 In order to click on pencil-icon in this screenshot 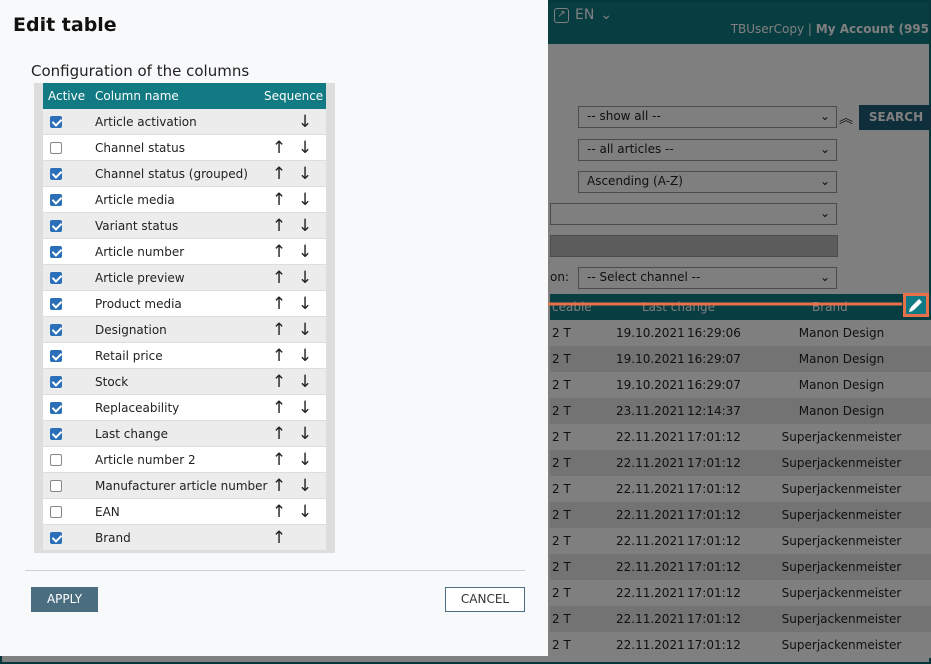, I will do `click(915, 305)`.